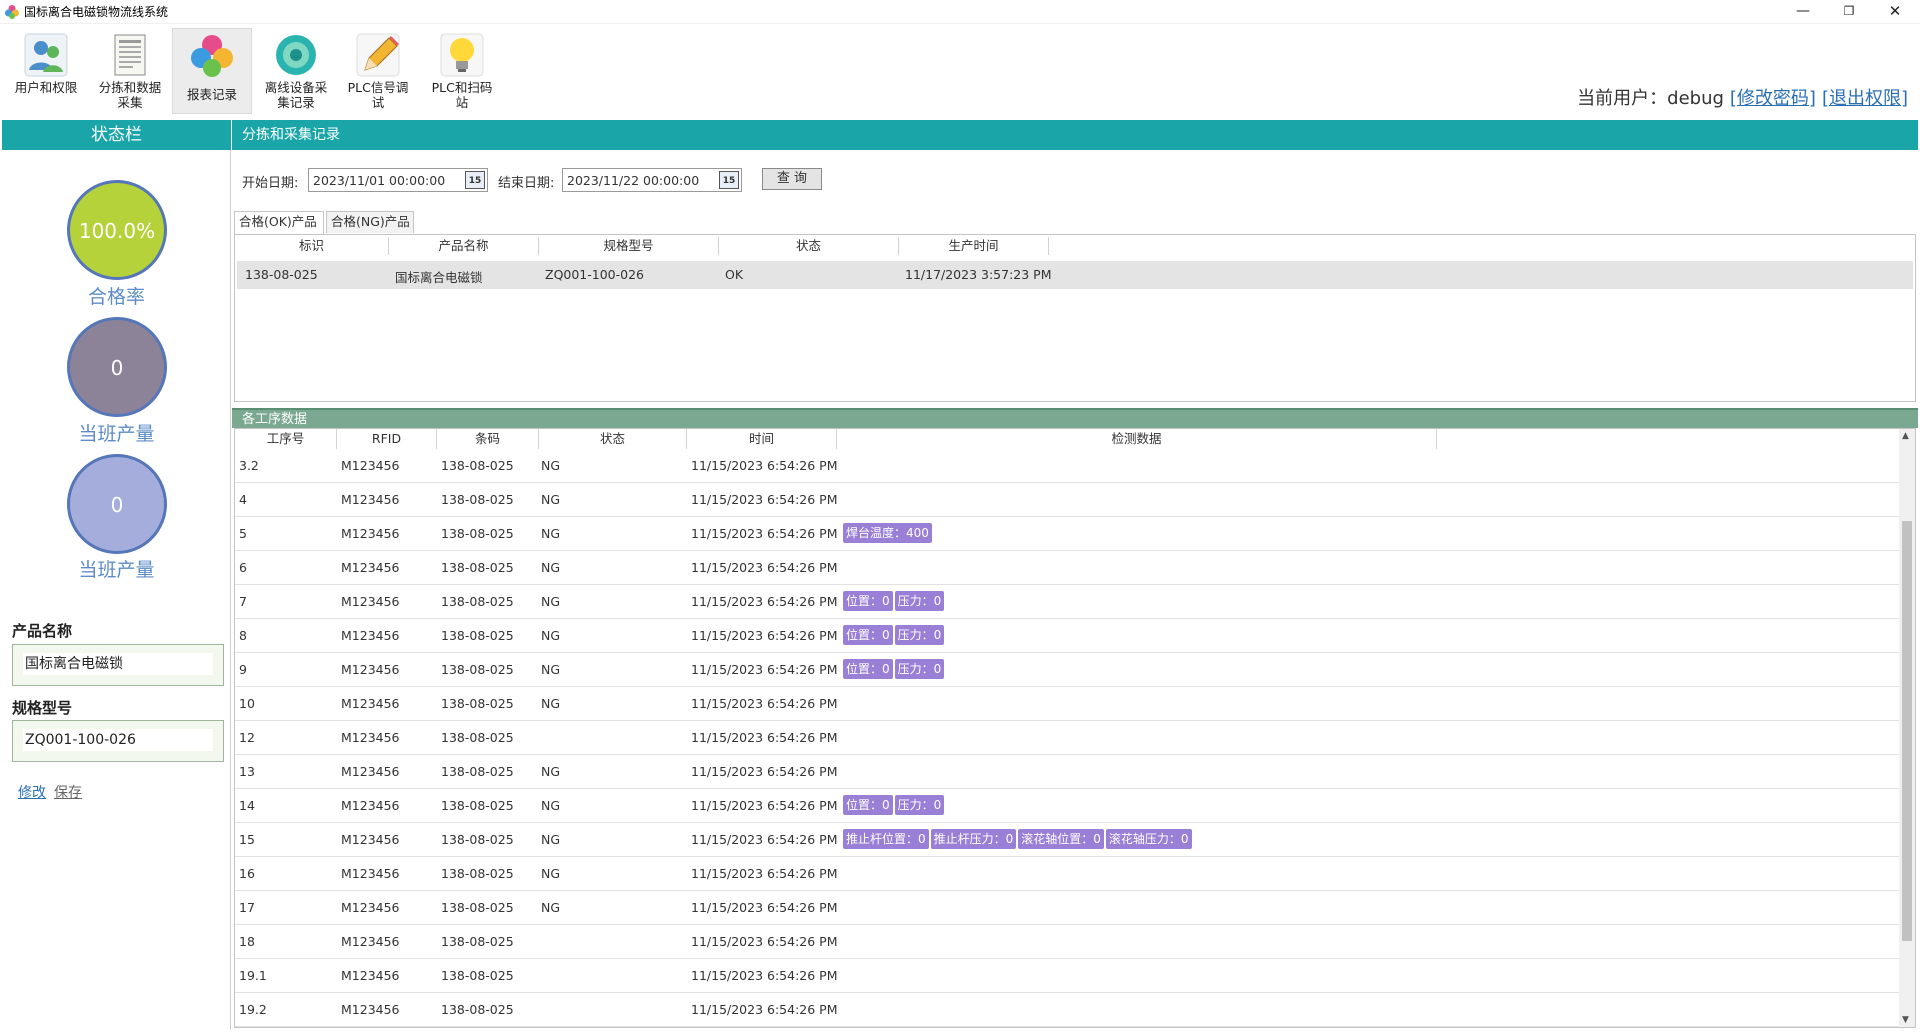 Image resolution: width=1920 pixels, height=1034 pixels. Describe the element at coordinates (1773, 98) in the screenshot. I see `change-password-link: [修改密码]` at that location.